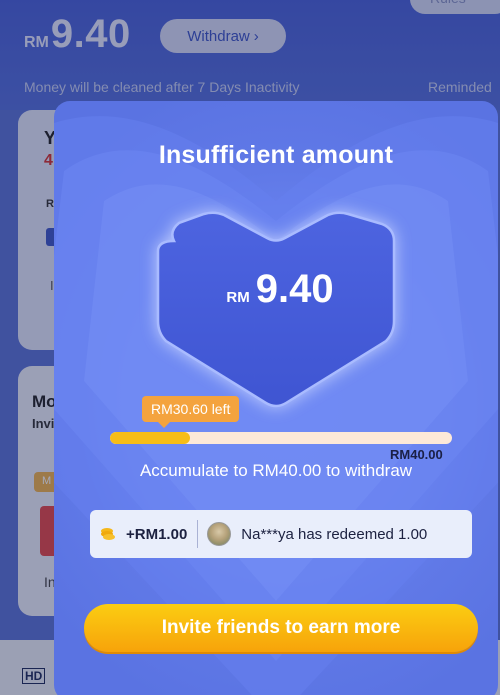 This screenshot has width=500, height=695. I want to click on card-subtitle: Invi, so click(43, 423).